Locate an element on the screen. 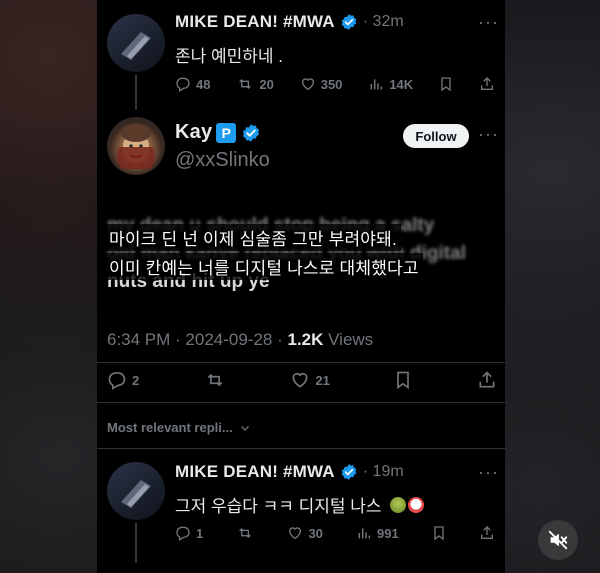 The image size is (600, 573). action-bar: 48 20 350 14K is located at coordinates (335, 84).